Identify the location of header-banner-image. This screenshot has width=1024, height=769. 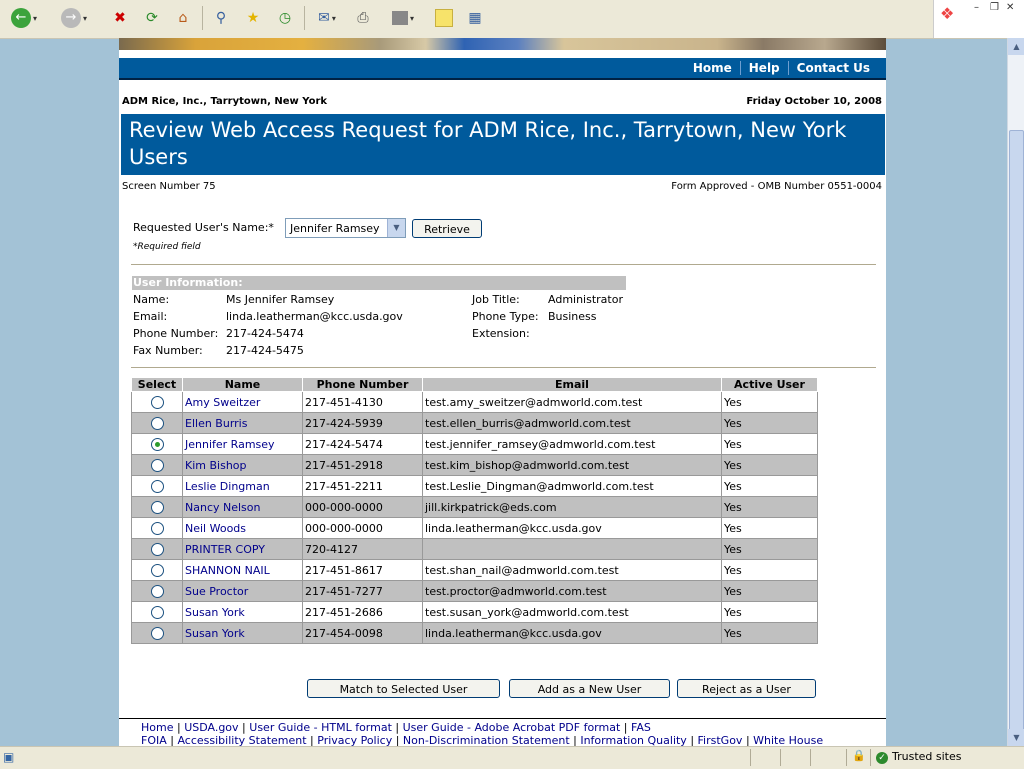
(502, 44).